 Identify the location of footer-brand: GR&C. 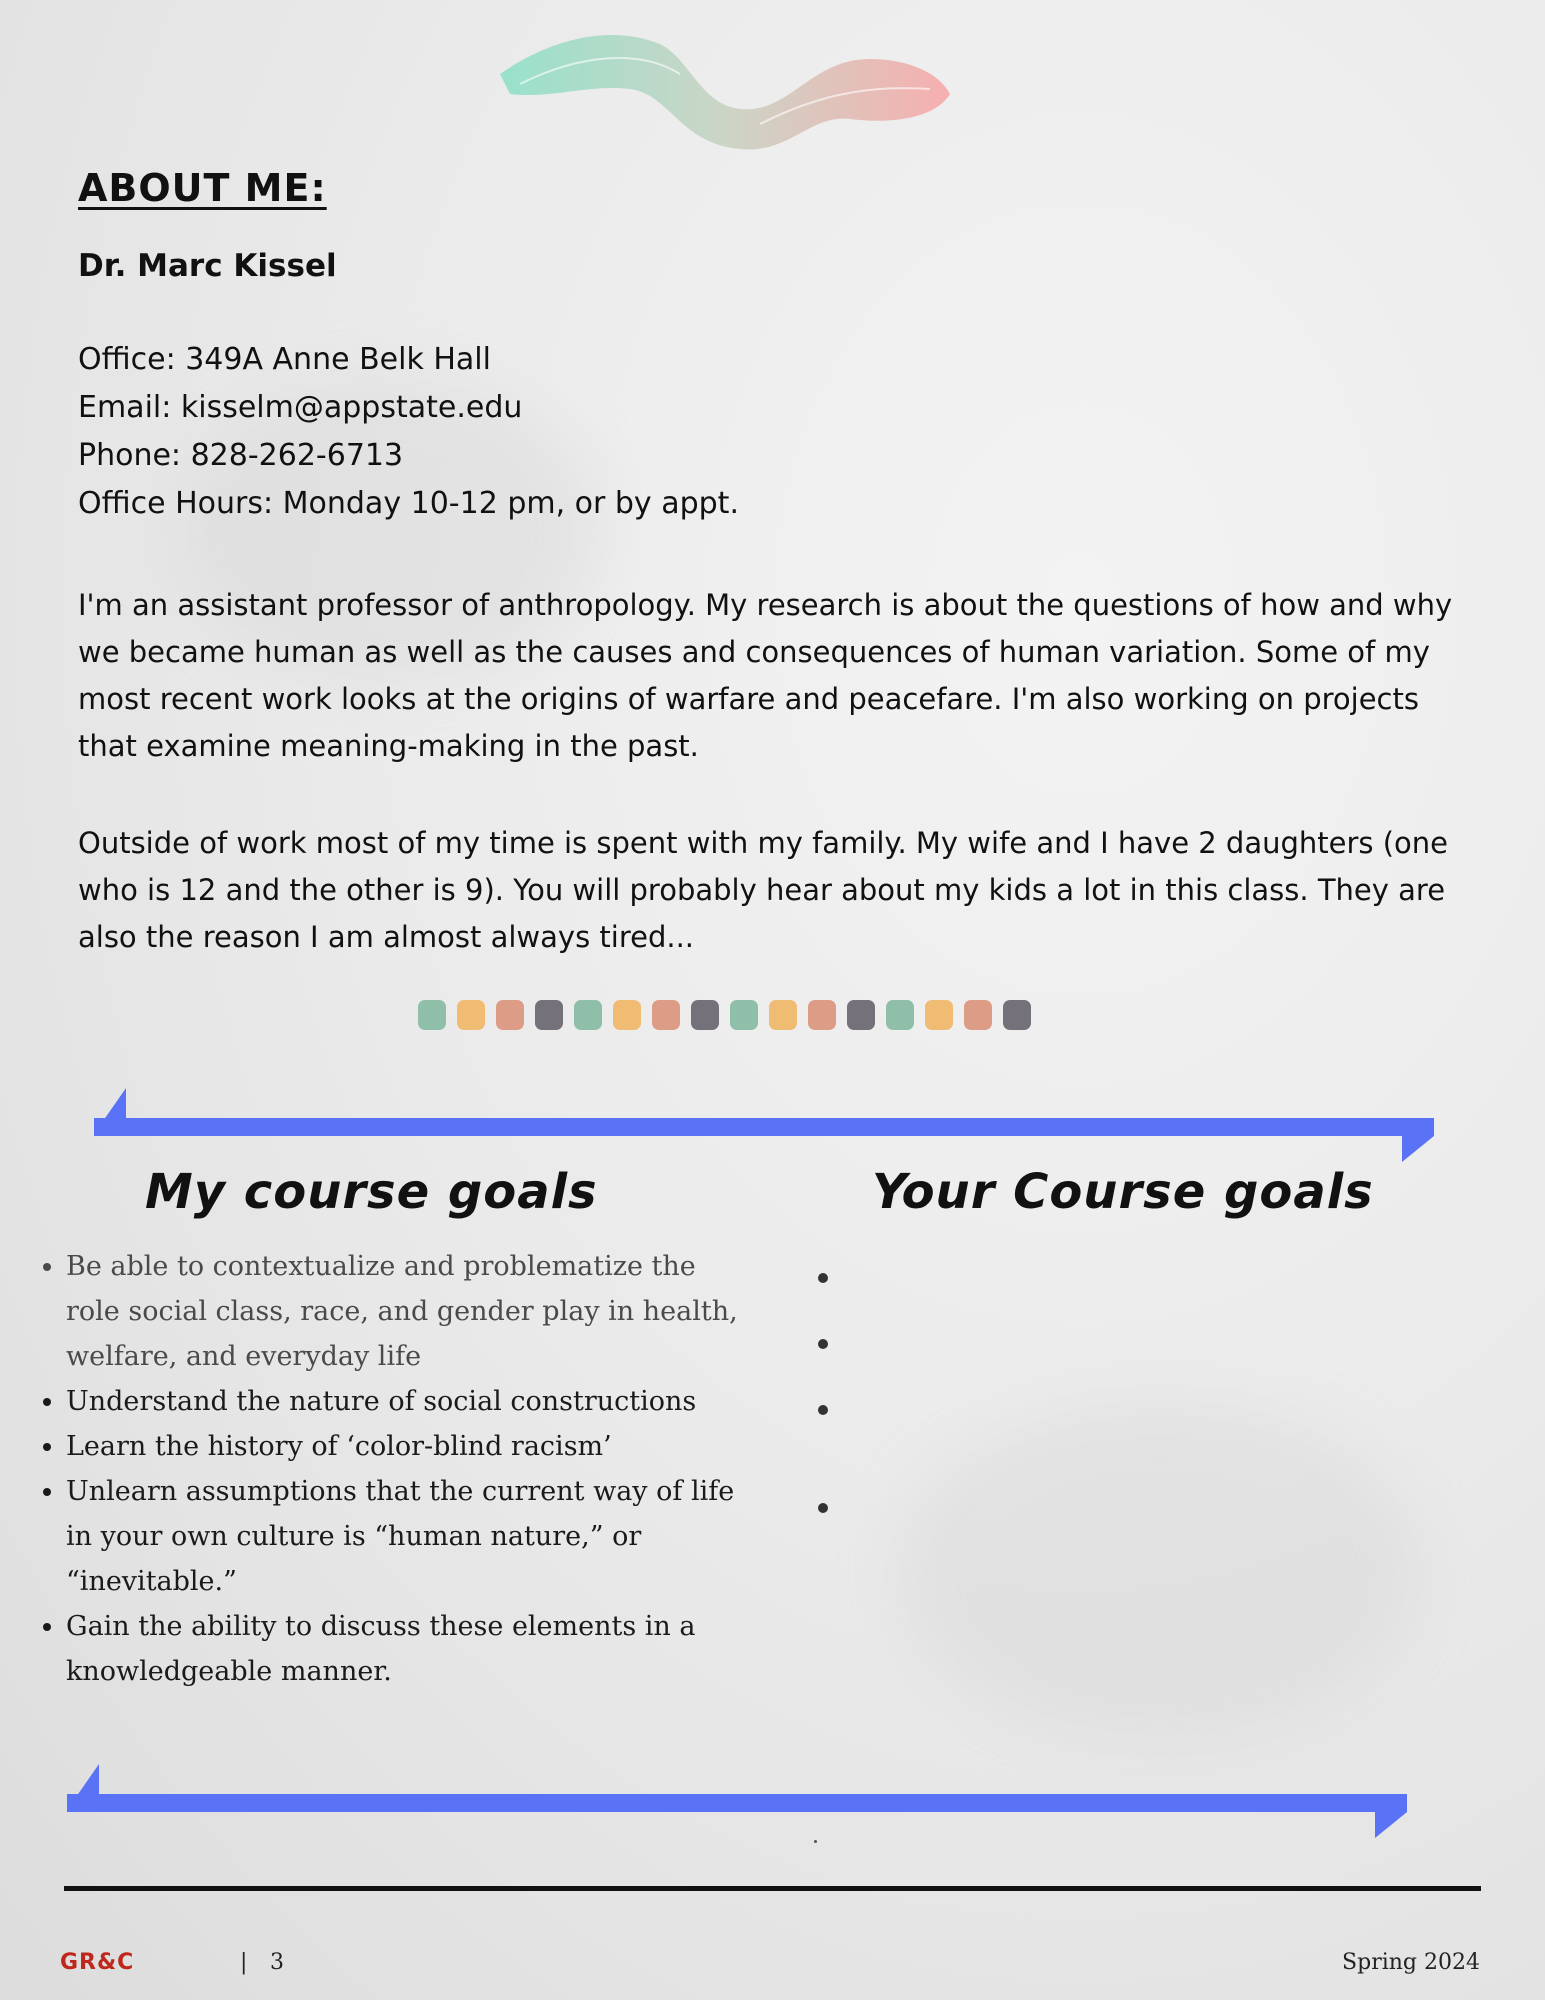
(97, 1962).